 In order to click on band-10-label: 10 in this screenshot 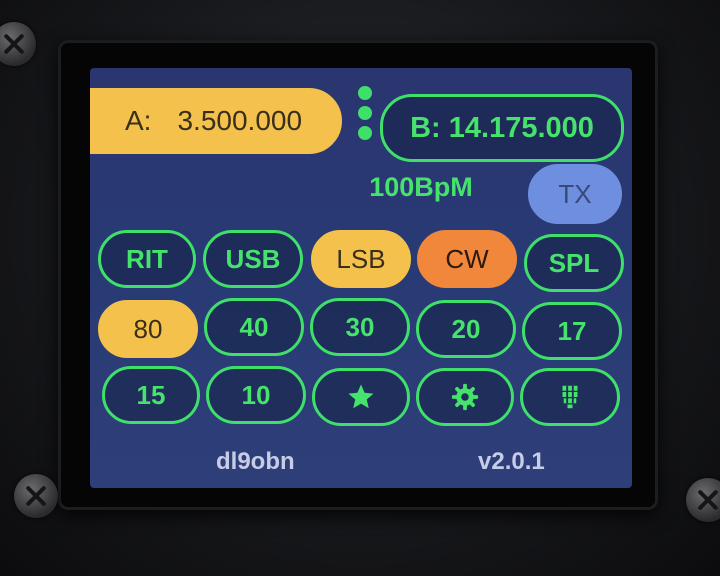, I will do `click(256, 394)`.